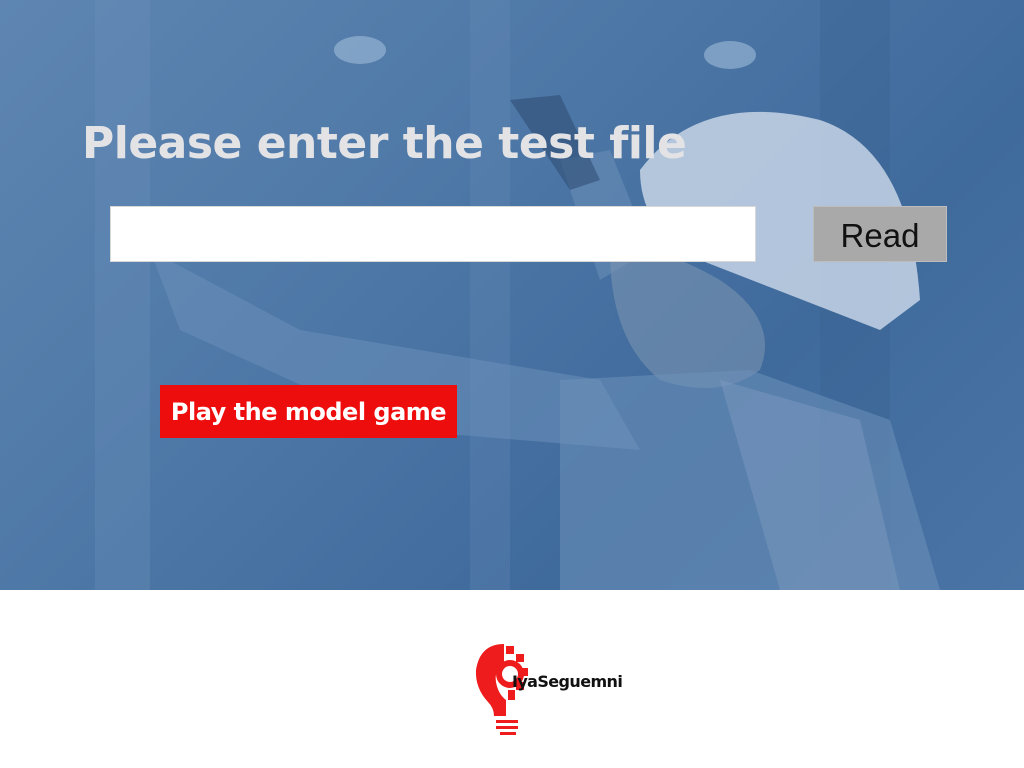 The image size is (1024, 768). I want to click on test-file-input, so click(433, 234).